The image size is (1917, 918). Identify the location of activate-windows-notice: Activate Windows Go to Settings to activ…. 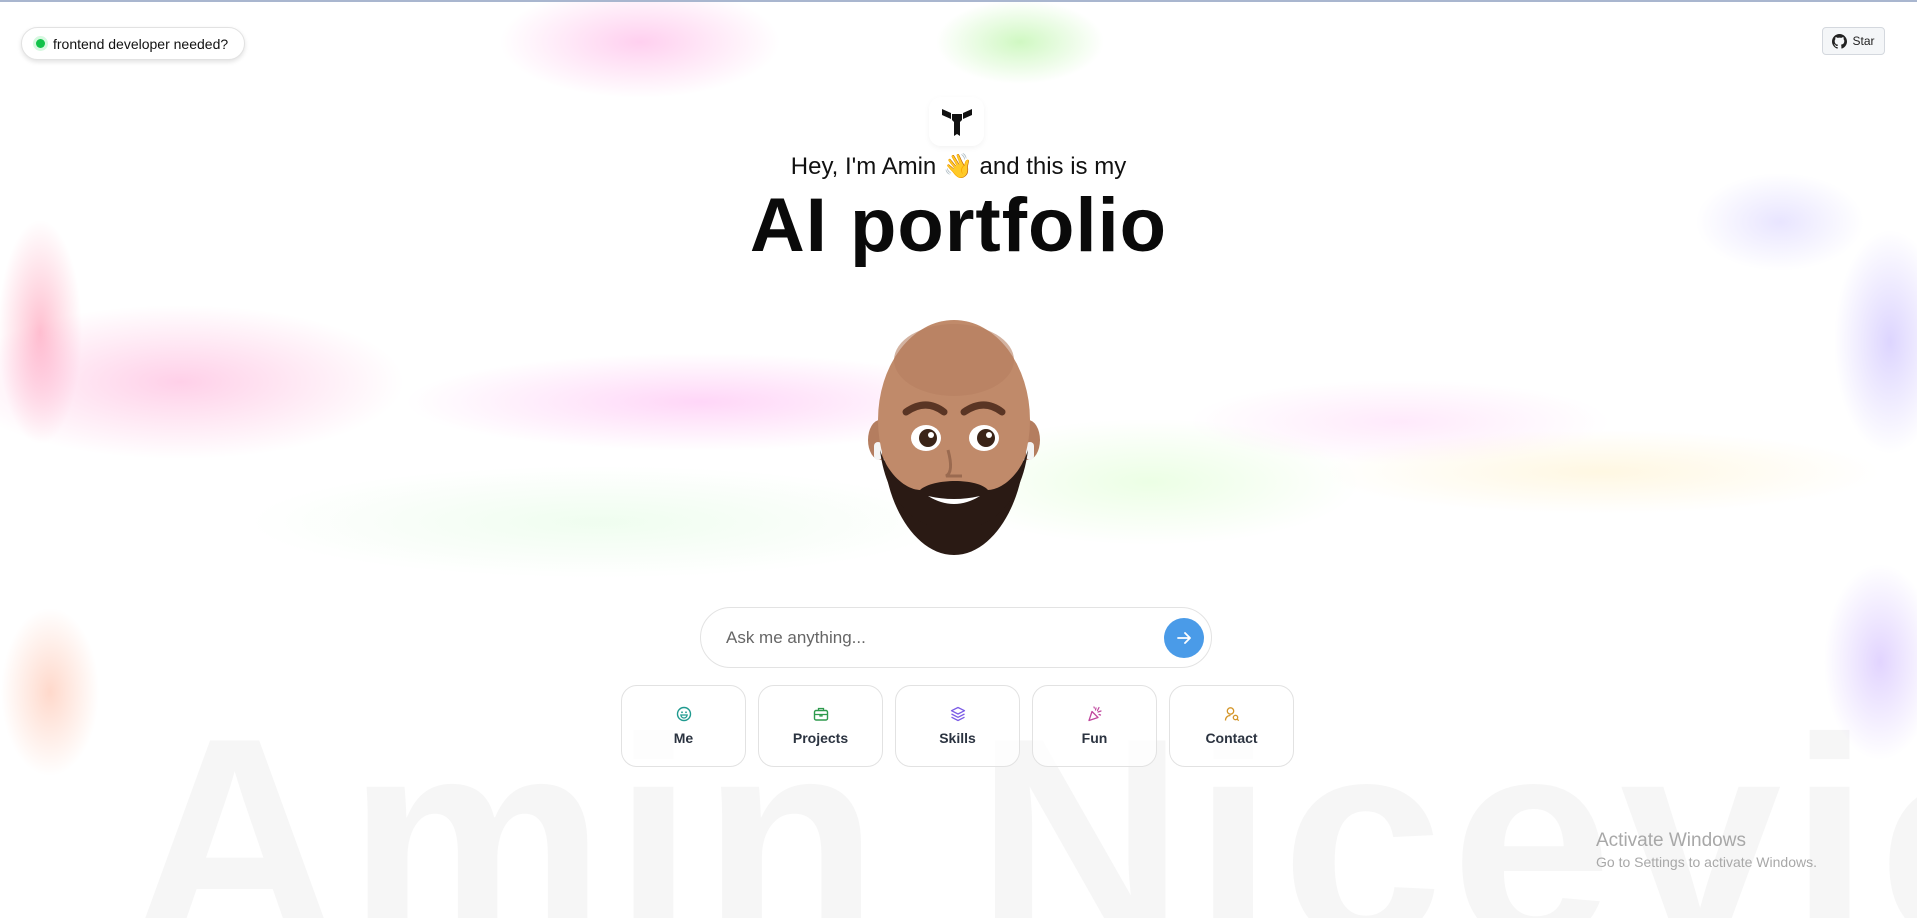
(1706, 850).